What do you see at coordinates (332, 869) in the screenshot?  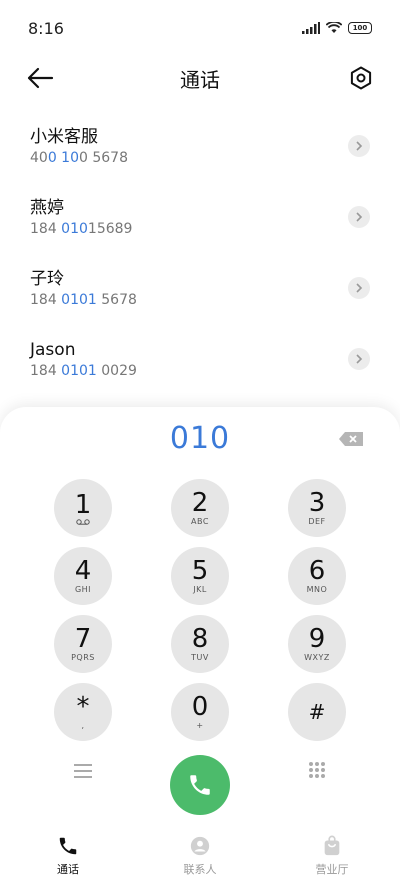 I see `nav-label: 营业厅` at bounding box center [332, 869].